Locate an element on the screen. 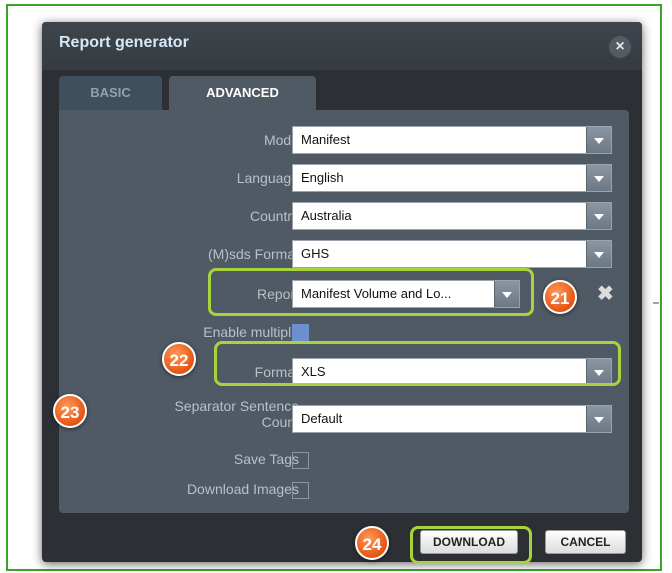 This screenshot has width=672, height=573. annotation-badge-24: 24 is located at coordinates (372, 543).